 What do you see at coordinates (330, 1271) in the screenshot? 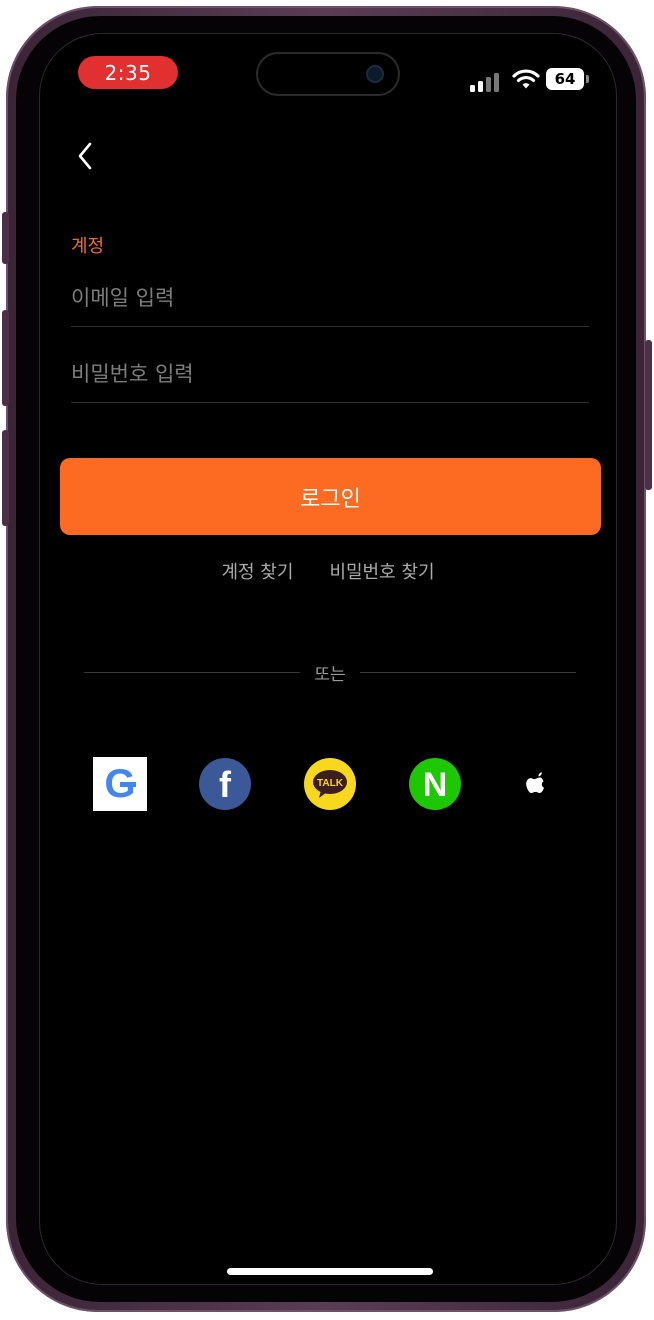
I see `home-indicator` at bounding box center [330, 1271].